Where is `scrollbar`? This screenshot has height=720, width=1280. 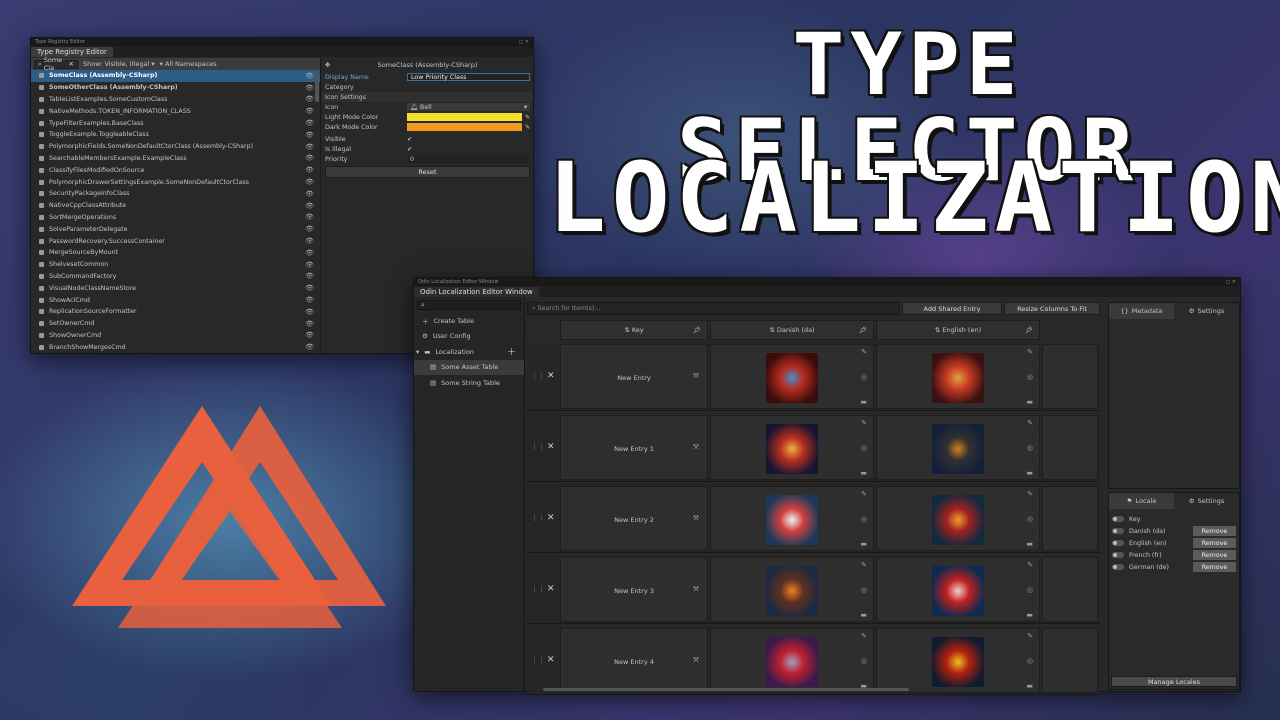
scrollbar is located at coordinates (317, 87).